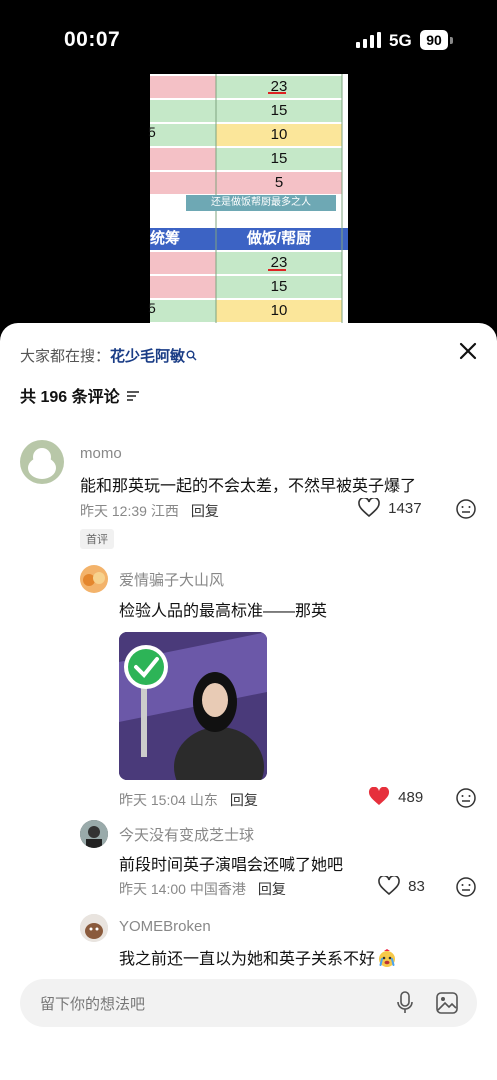 The height and width of the screenshot is (1080, 497). I want to click on comment-time: 昨天 14:00 中国香港, so click(182, 889).